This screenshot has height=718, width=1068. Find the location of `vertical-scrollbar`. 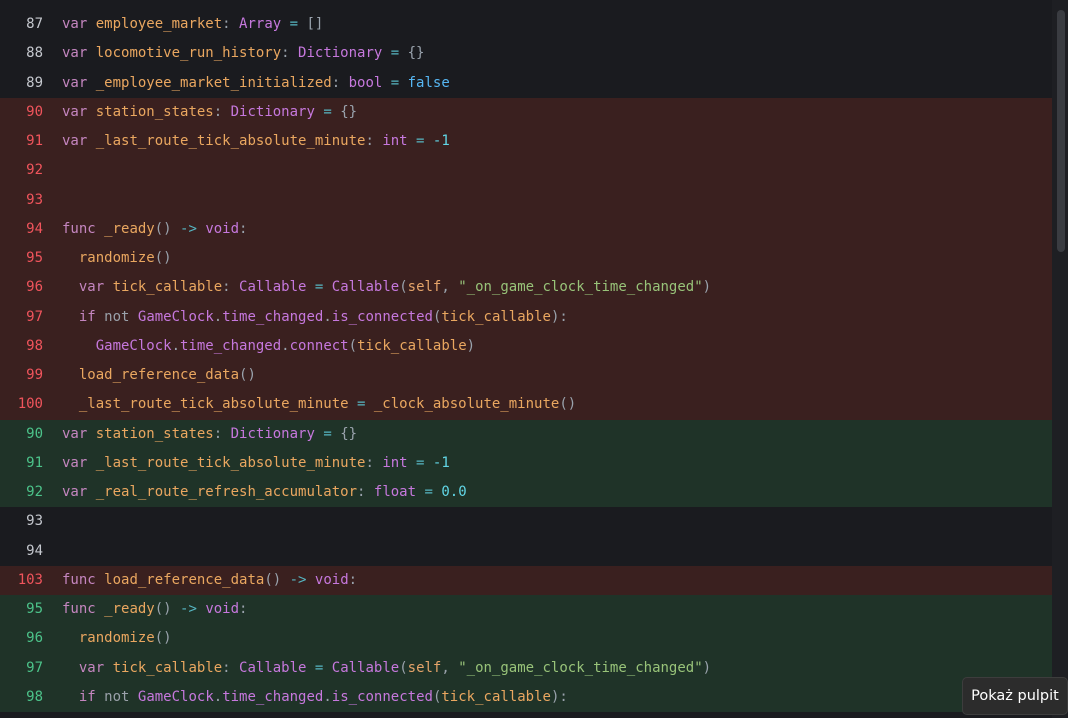

vertical-scrollbar is located at coordinates (1060, 359).